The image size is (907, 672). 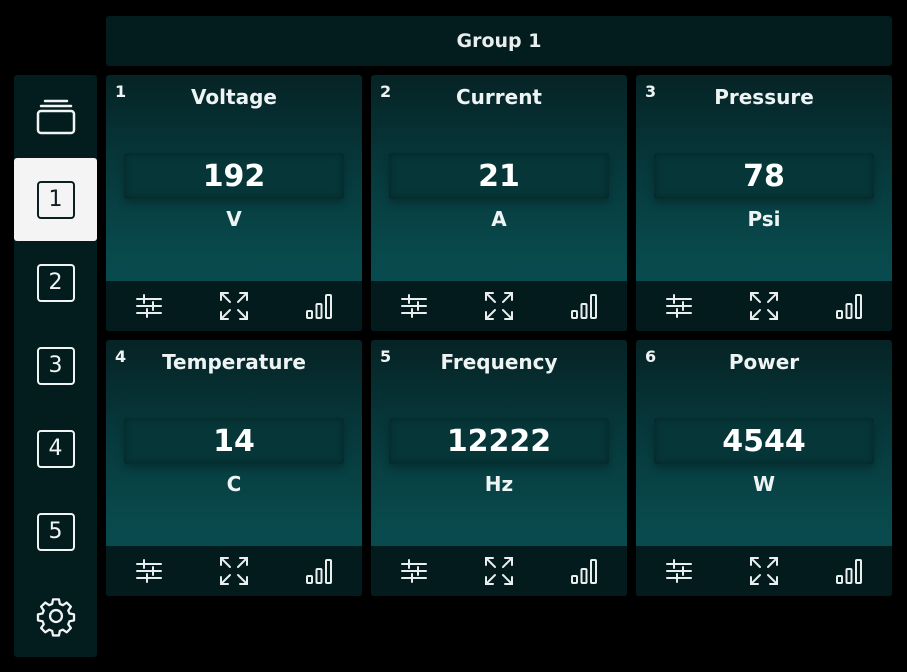 I want to click on card-title: Voltage, so click(x=234, y=97).